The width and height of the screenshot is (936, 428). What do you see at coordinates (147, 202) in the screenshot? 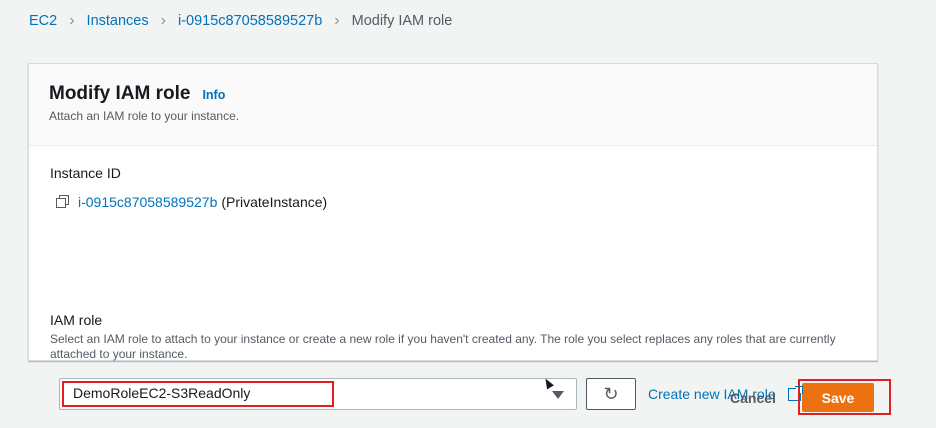
I see `instance-id-link: i-0915c87058589527b` at bounding box center [147, 202].